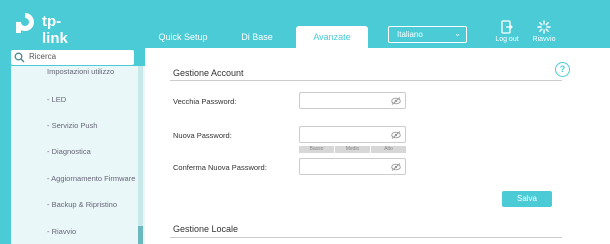 This screenshot has width=610, height=244. What do you see at coordinates (507, 39) in the screenshot?
I see `logout-label: Log out` at bounding box center [507, 39].